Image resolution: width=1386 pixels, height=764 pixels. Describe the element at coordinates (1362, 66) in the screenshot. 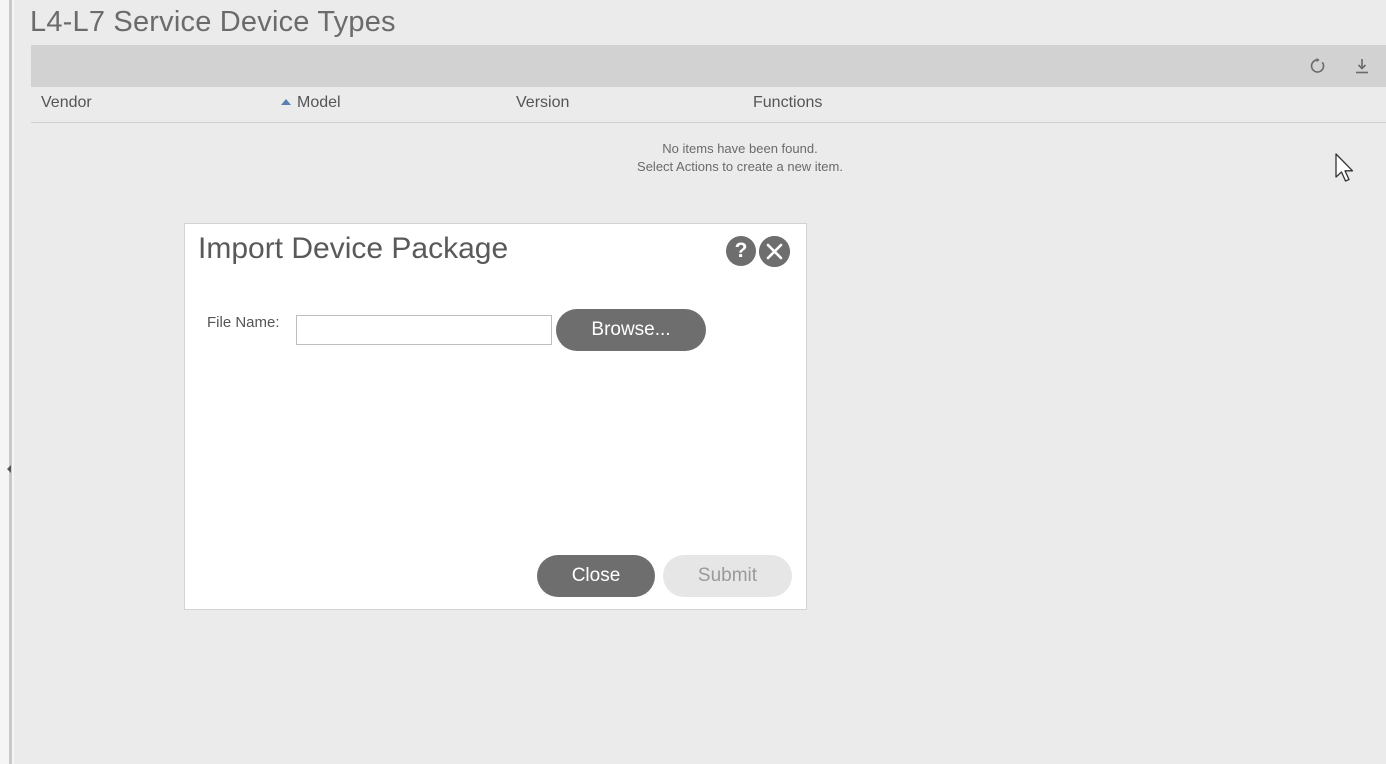

I see `download-icon` at that location.